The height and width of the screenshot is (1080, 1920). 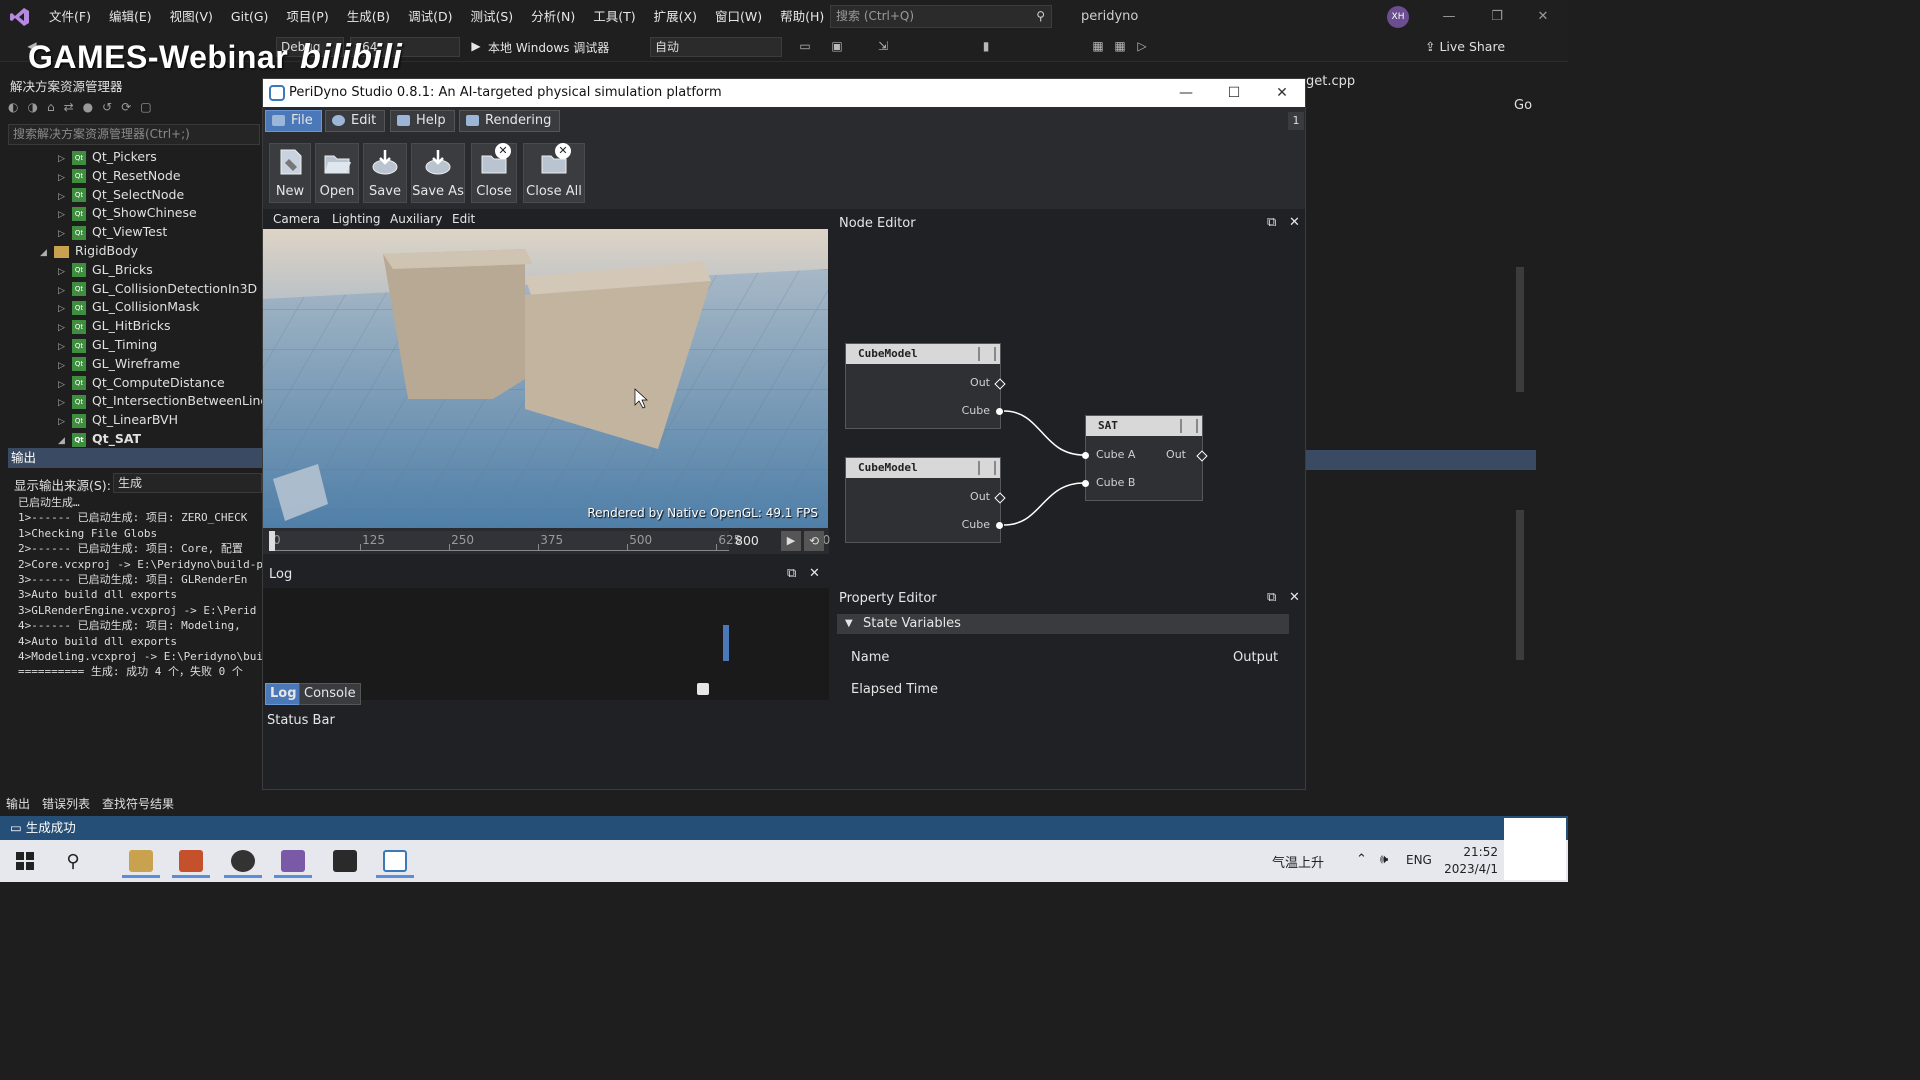 I want to click on close-button: ✕ Close, so click(x=494, y=173).